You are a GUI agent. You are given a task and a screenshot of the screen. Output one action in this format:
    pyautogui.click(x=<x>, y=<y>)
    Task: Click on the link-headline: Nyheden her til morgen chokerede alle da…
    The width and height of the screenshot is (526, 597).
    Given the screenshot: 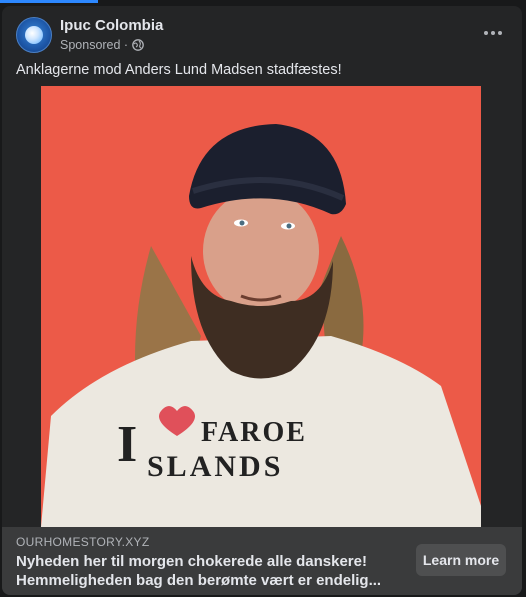 What is the action you would take?
    pyautogui.click(x=206, y=571)
    